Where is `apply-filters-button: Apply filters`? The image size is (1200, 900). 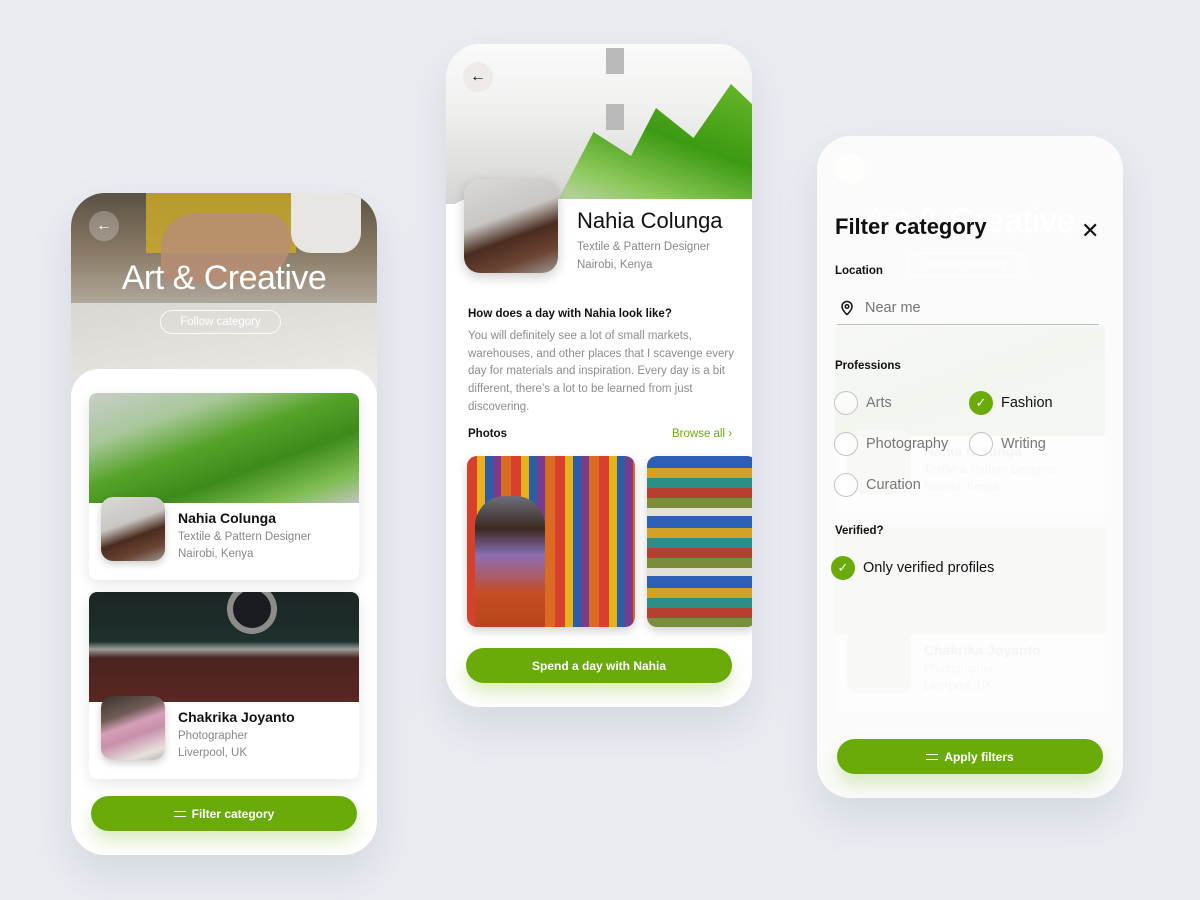 apply-filters-button: Apply filters is located at coordinates (970, 756).